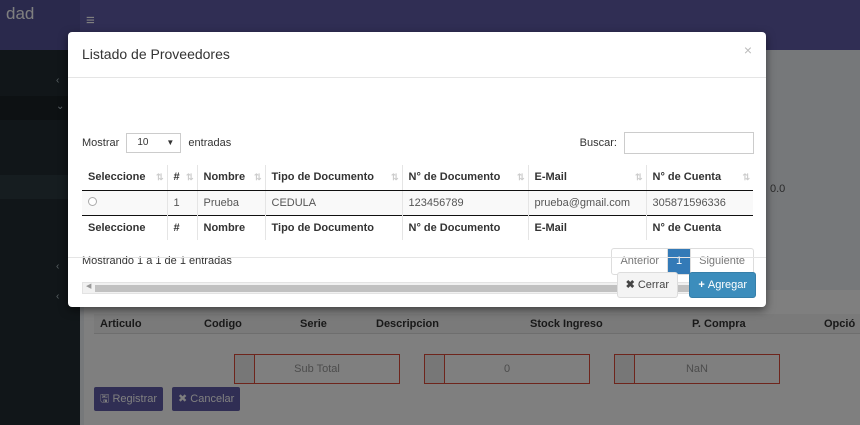 This screenshot has width=860, height=425. I want to click on sort-asc-icon: ⇅, so click(159, 177).